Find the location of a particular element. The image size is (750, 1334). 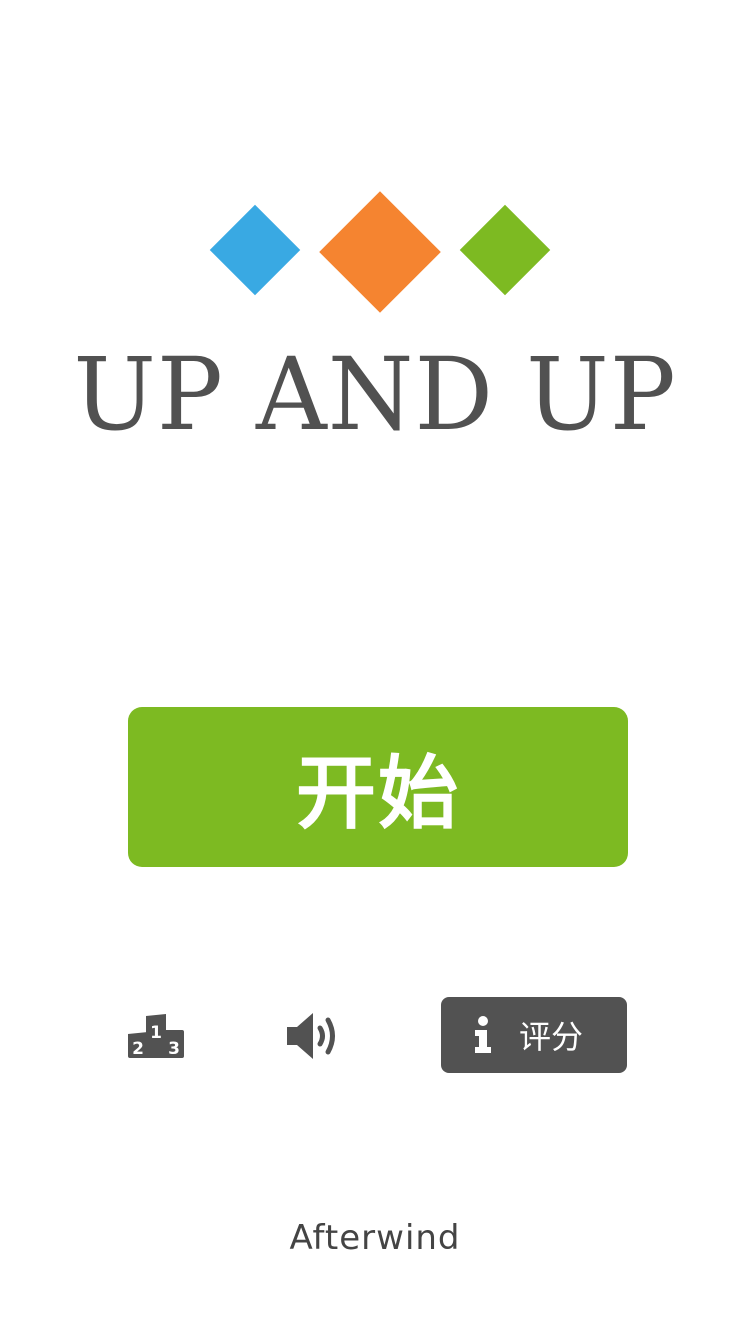

sound-toggle-button is located at coordinates (315, 1036).